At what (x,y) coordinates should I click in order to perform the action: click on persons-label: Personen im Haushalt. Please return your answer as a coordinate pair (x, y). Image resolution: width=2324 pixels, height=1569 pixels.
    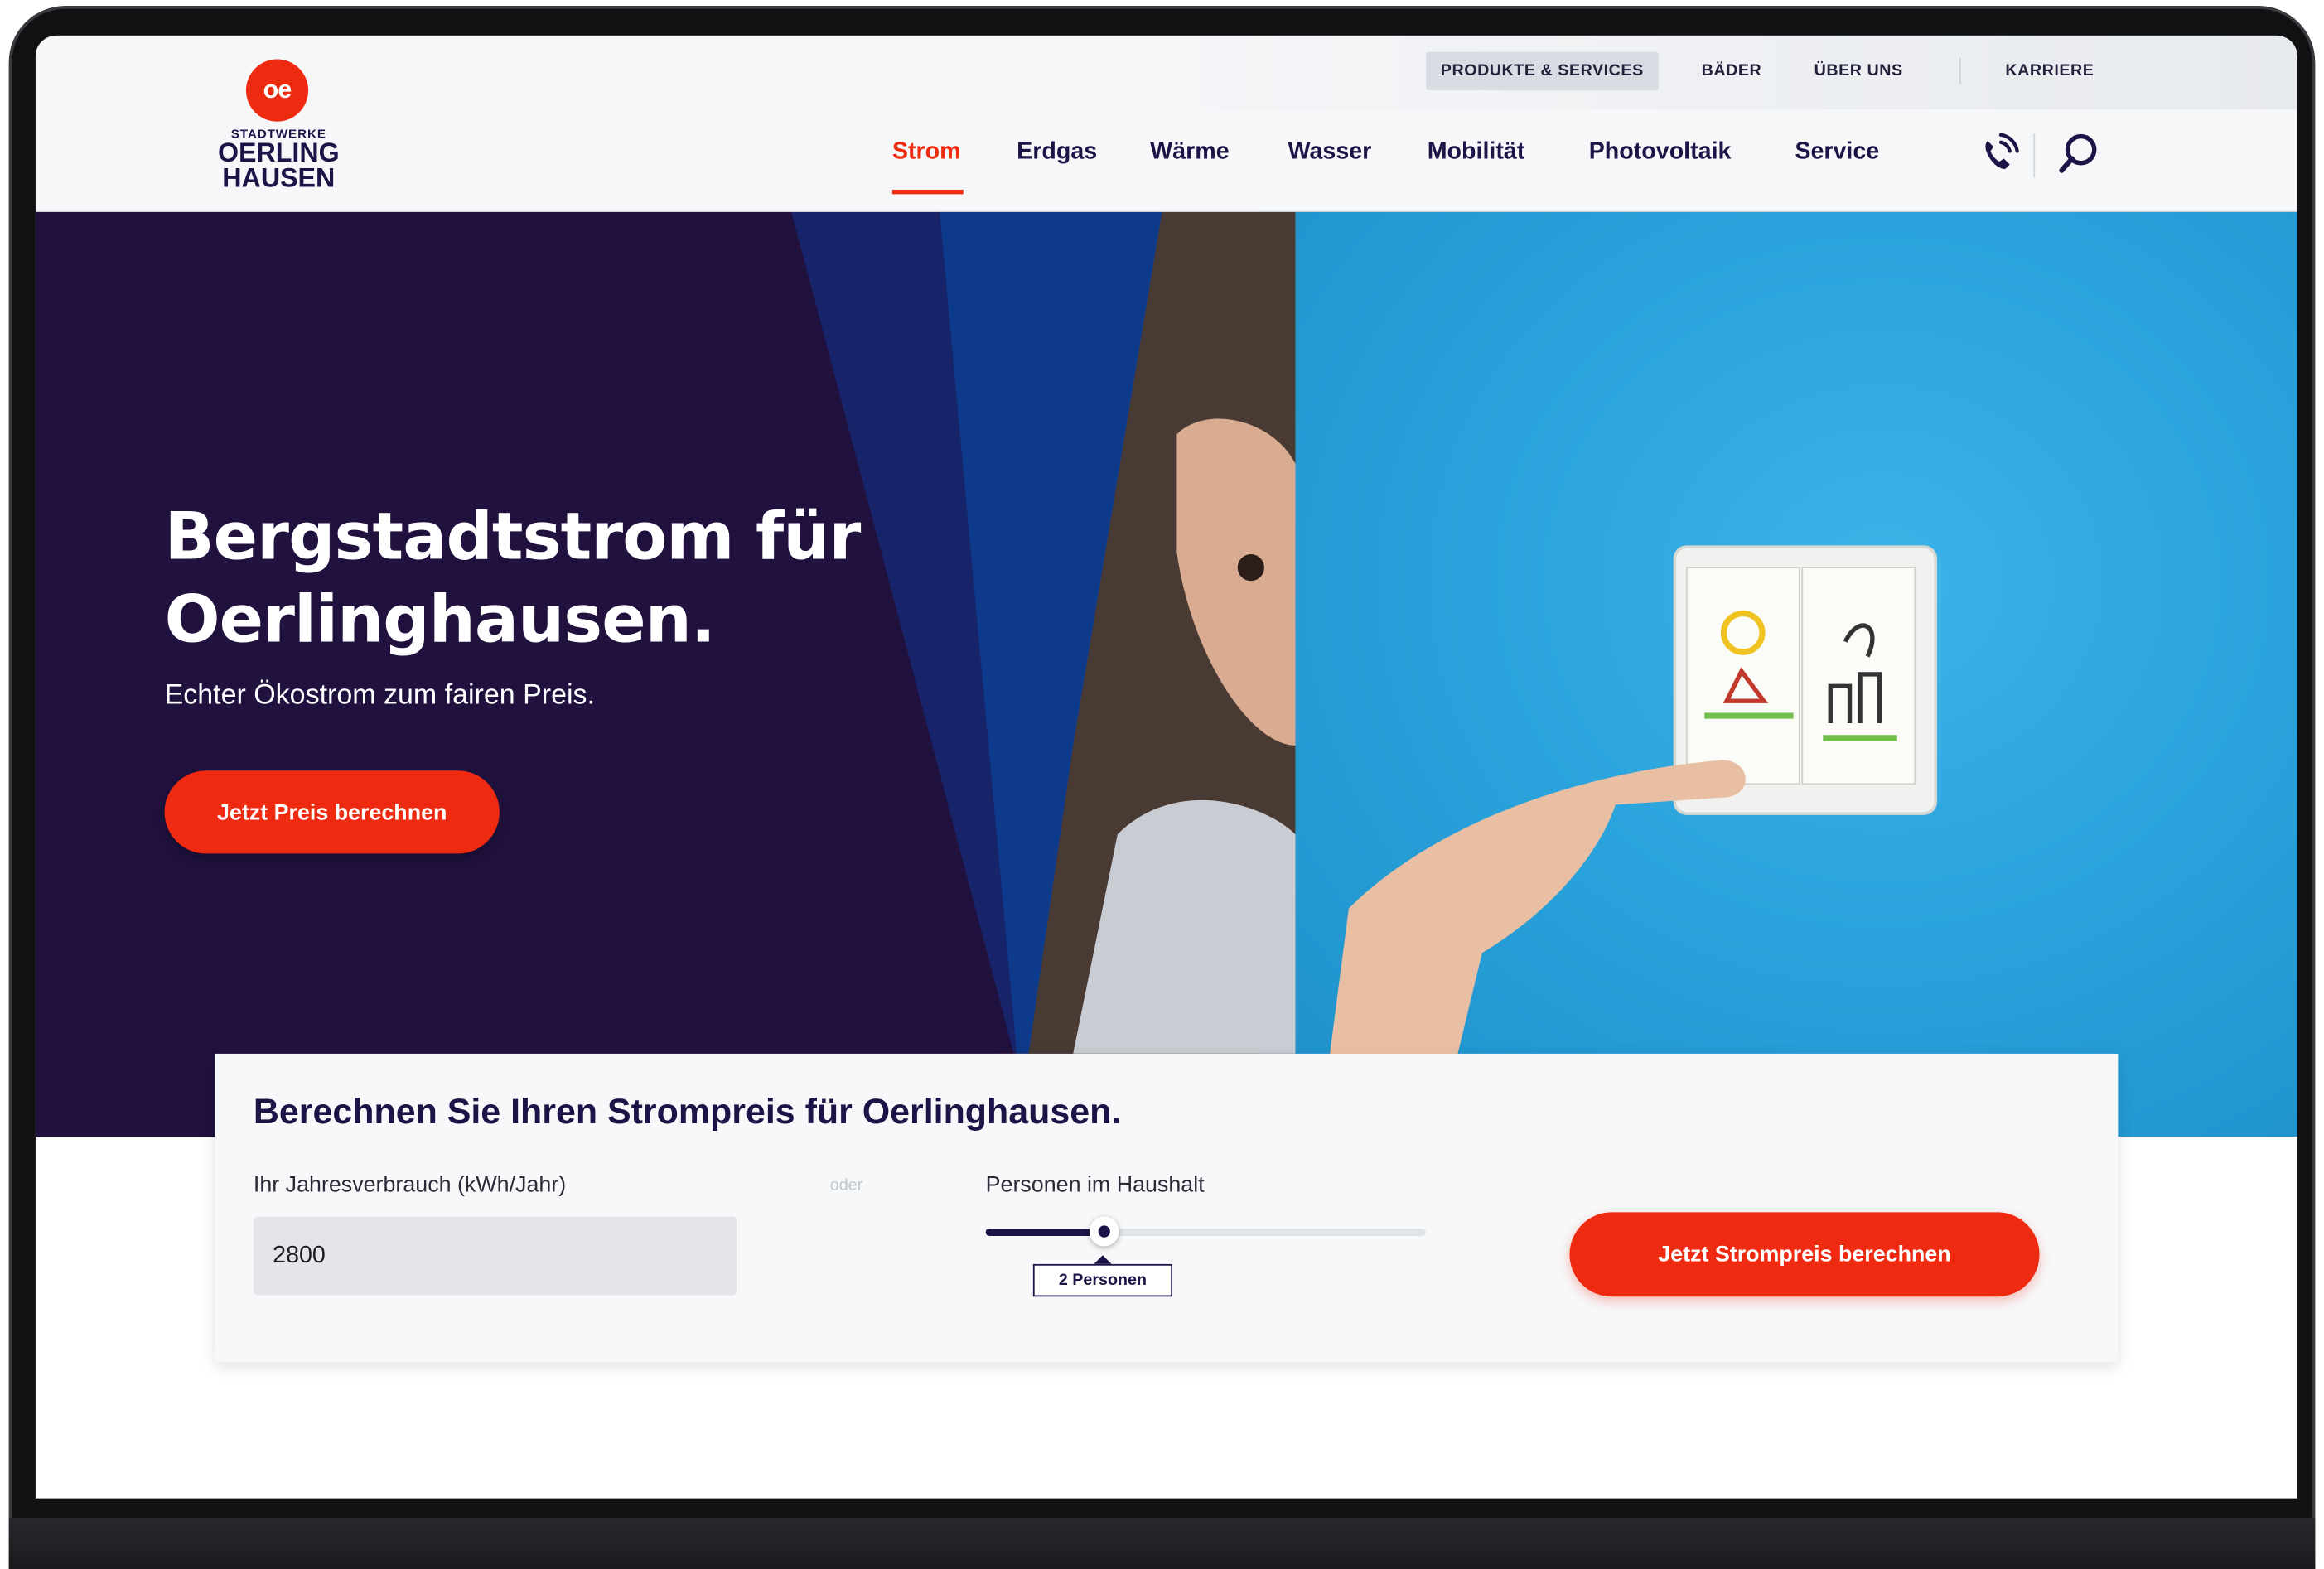
    Looking at the image, I should click on (1095, 1185).